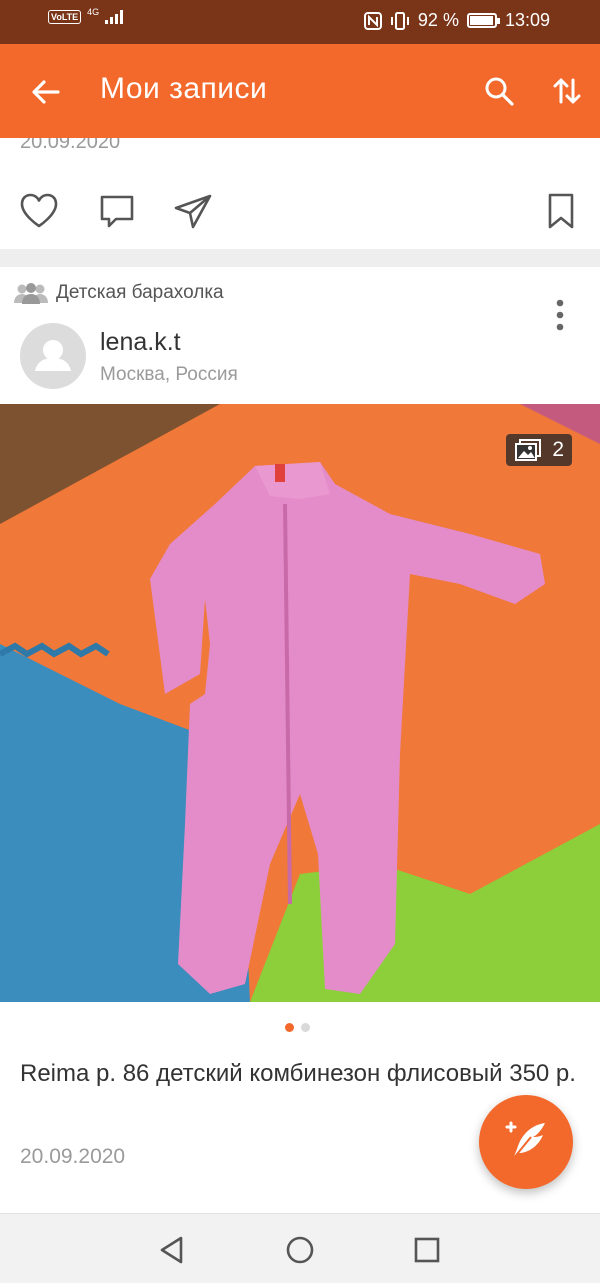  I want to click on author-name: lena.k.t, so click(140, 342).